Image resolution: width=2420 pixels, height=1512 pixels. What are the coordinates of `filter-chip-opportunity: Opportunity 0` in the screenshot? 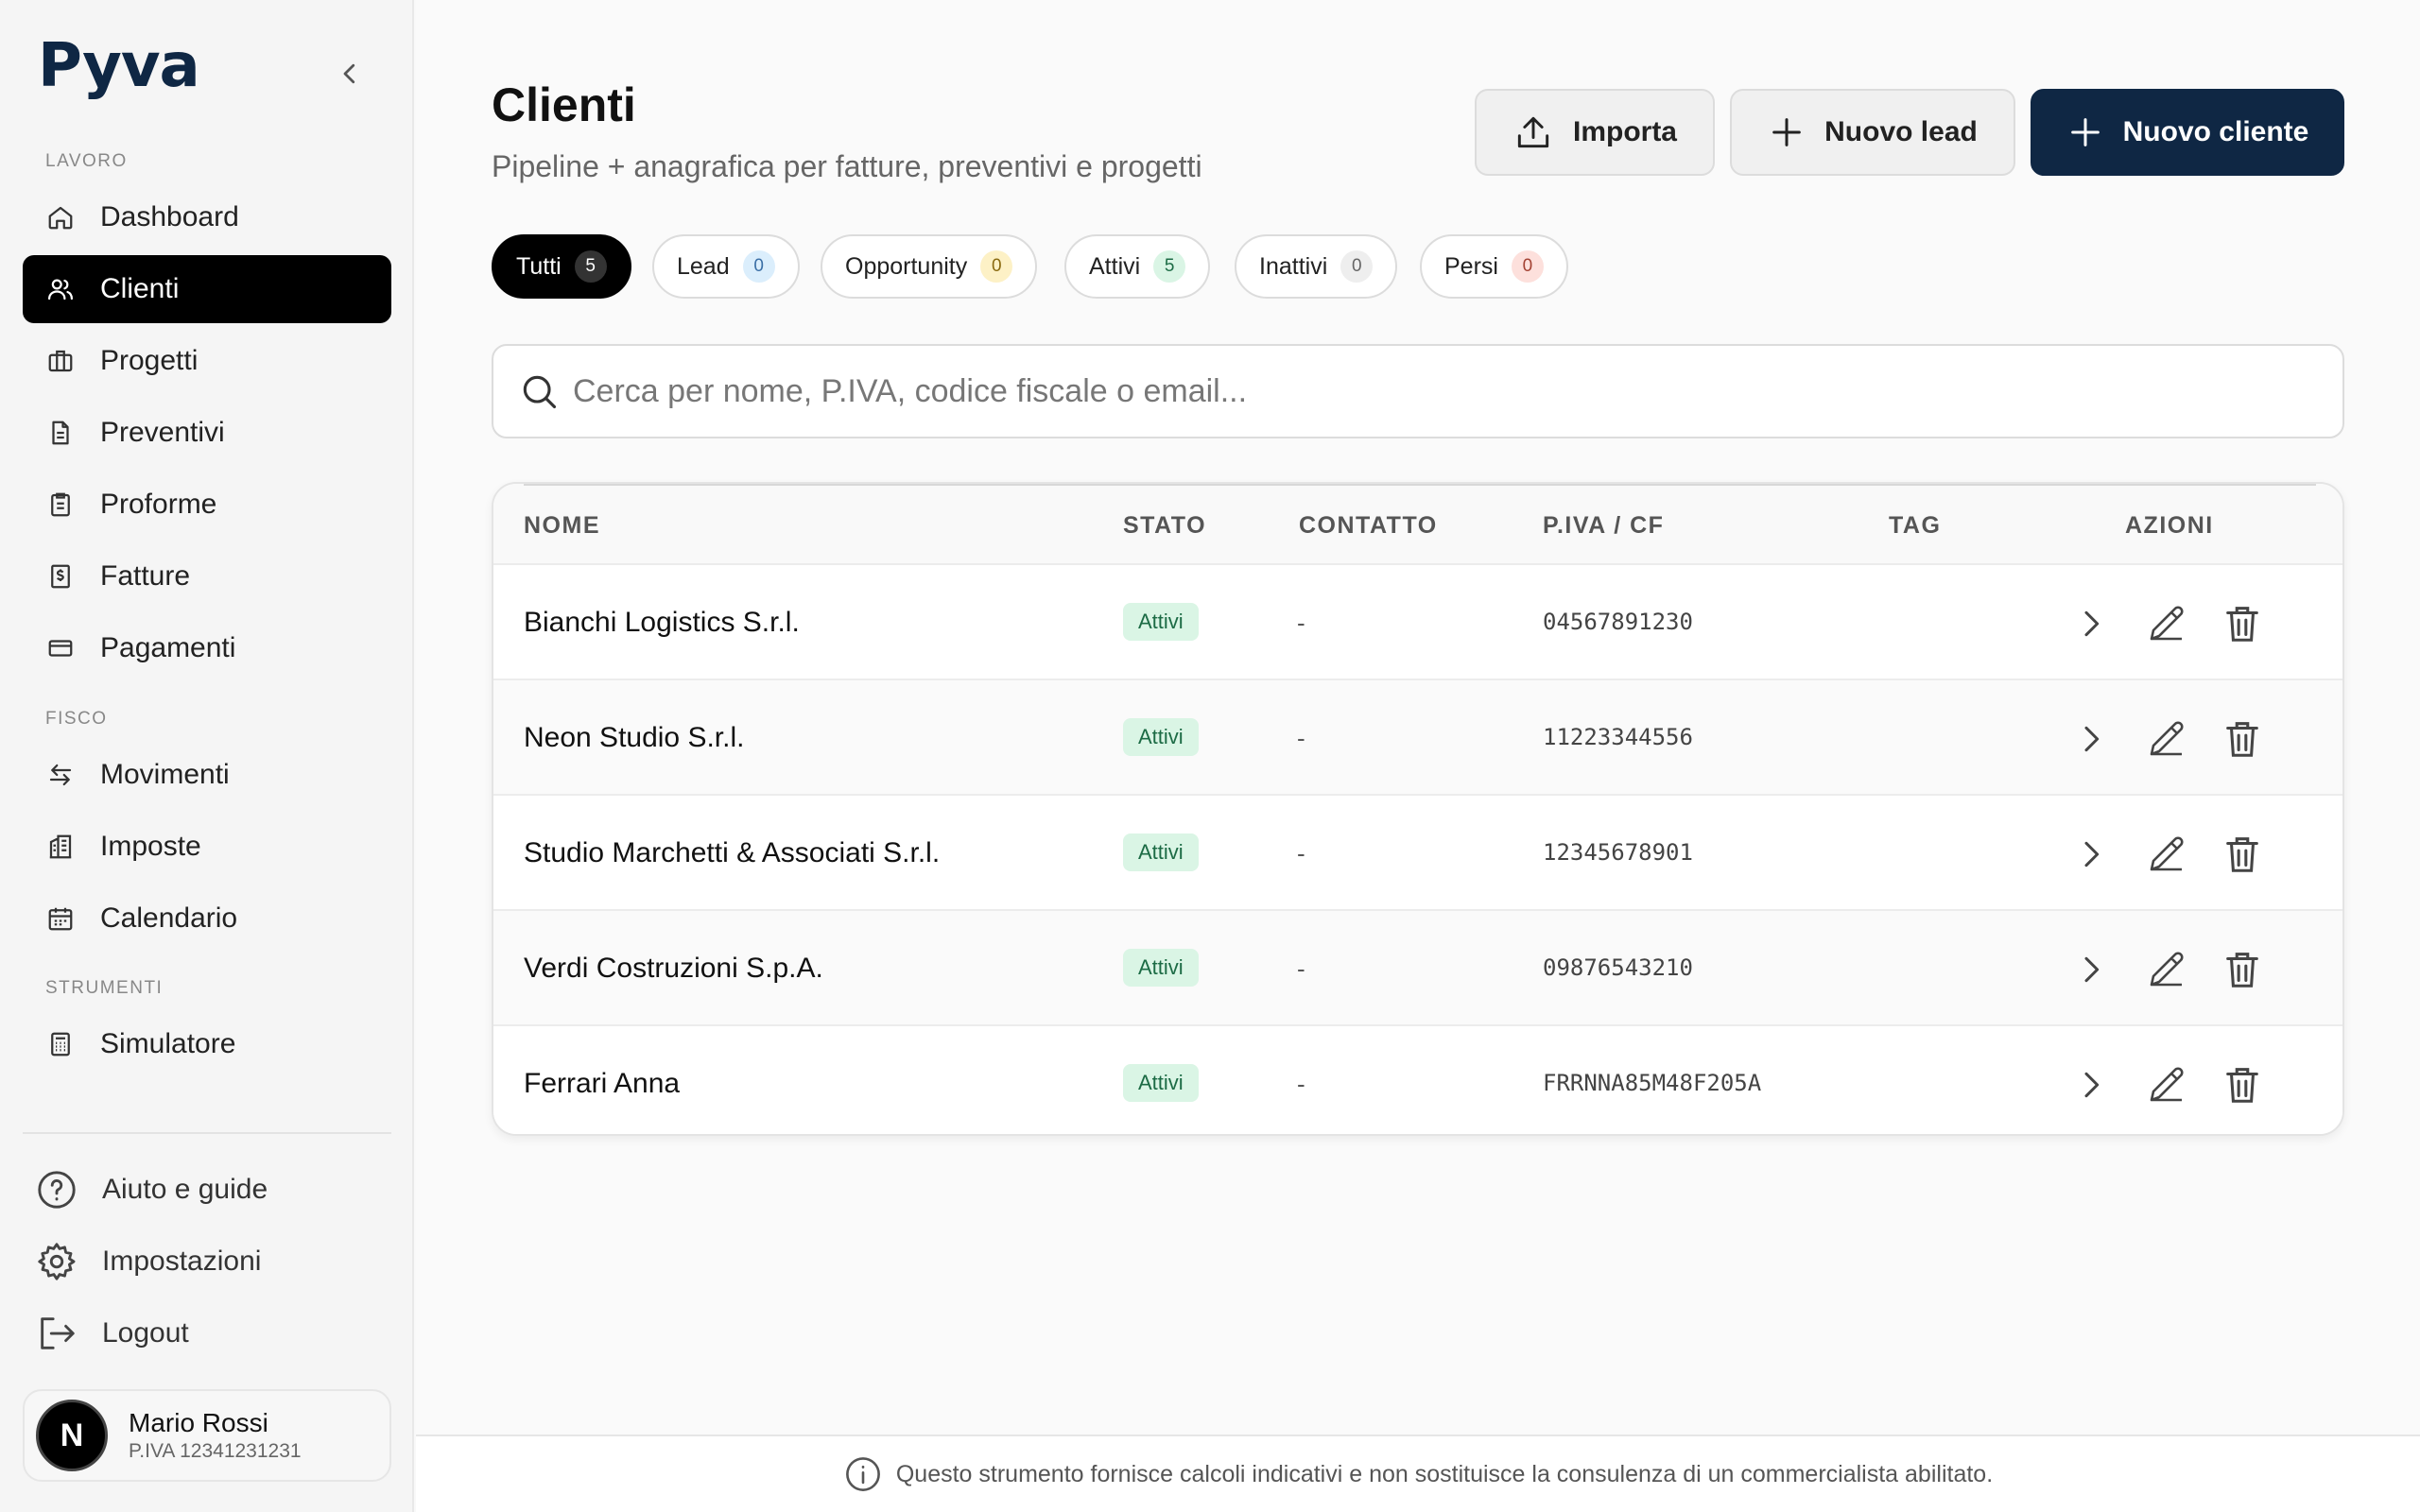 It's located at (929, 266).